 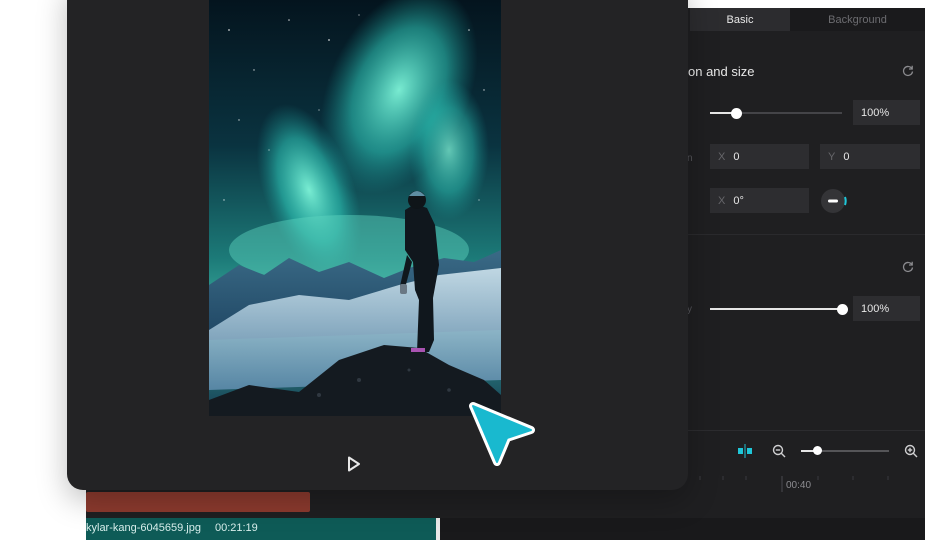 I want to click on clip-label: kylar-kang-6045659.jpg 00:21:19, so click(x=172, y=528).